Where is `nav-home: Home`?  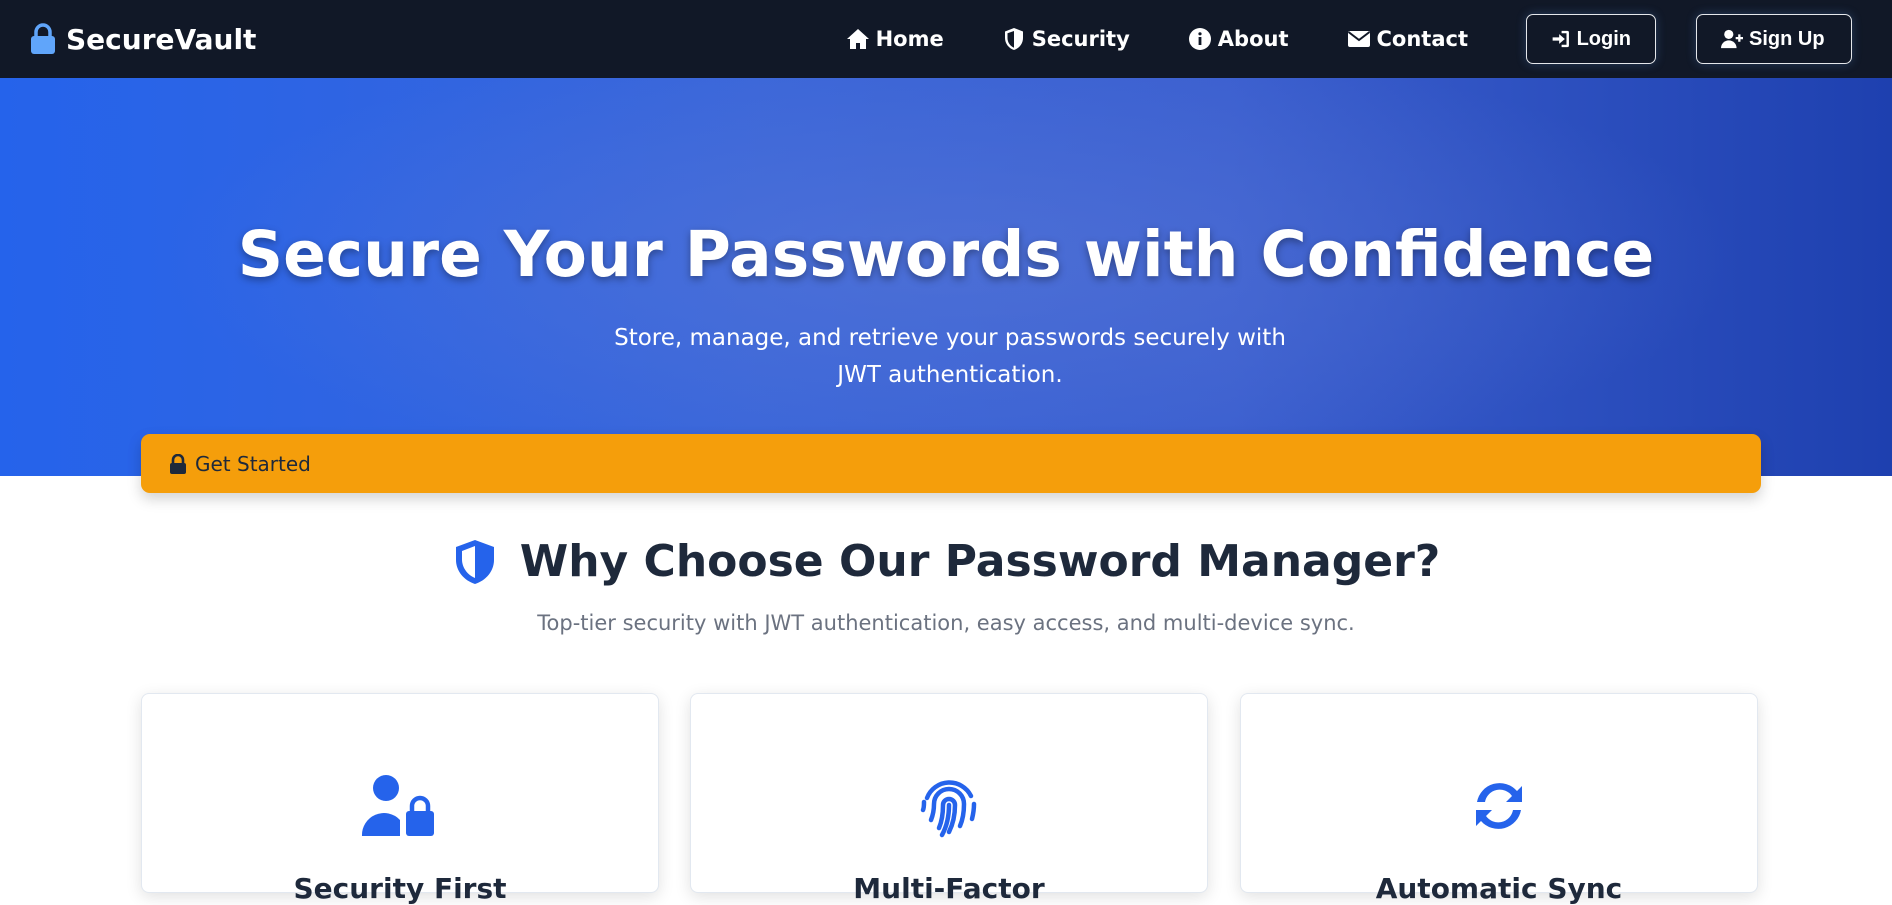
nav-home: Home is located at coordinates (895, 39).